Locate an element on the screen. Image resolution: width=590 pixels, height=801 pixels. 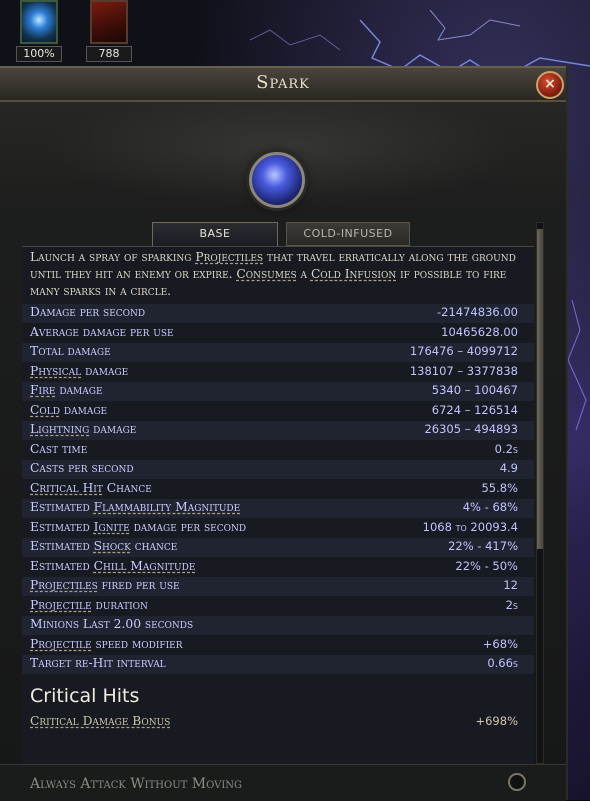
stat-label: Estimated Flammability Magnitude is located at coordinates (135, 507).